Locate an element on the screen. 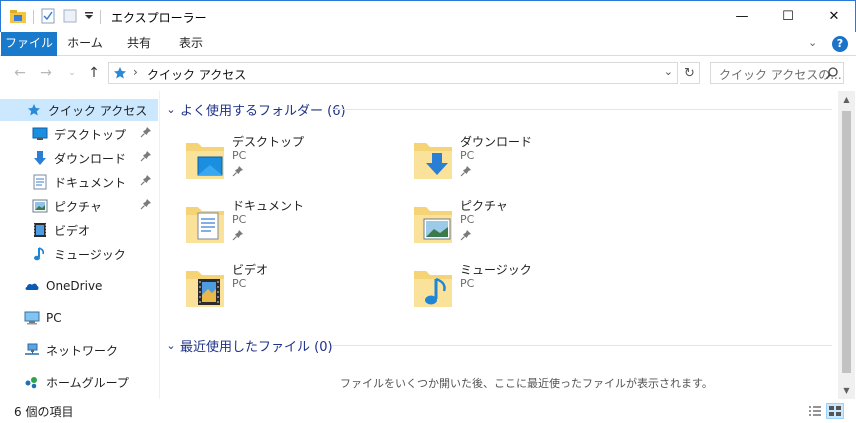 The height and width of the screenshot is (423, 856). folder-name: ダウンロード is located at coordinates (496, 142).